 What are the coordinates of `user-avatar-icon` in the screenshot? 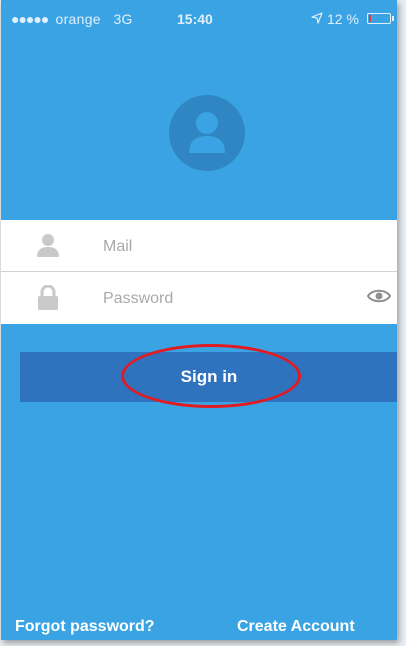 It's located at (207, 133).